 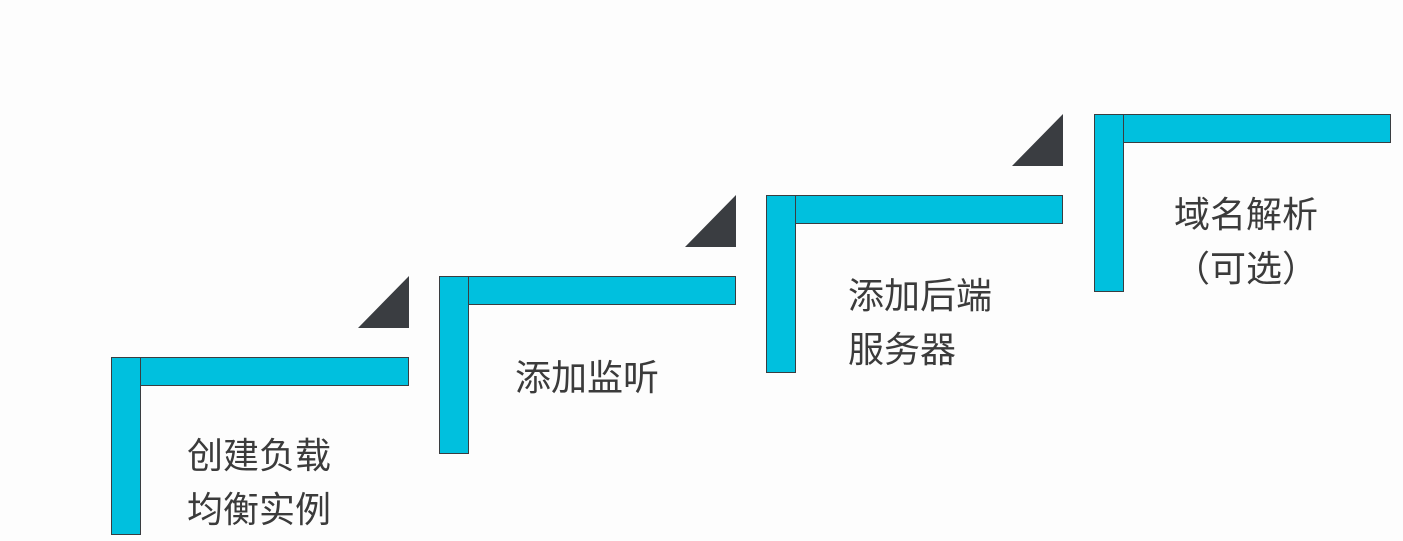 What do you see at coordinates (126, 446) in the screenshot?
I see `step-1-vertical-bar` at bounding box center [126, 446].